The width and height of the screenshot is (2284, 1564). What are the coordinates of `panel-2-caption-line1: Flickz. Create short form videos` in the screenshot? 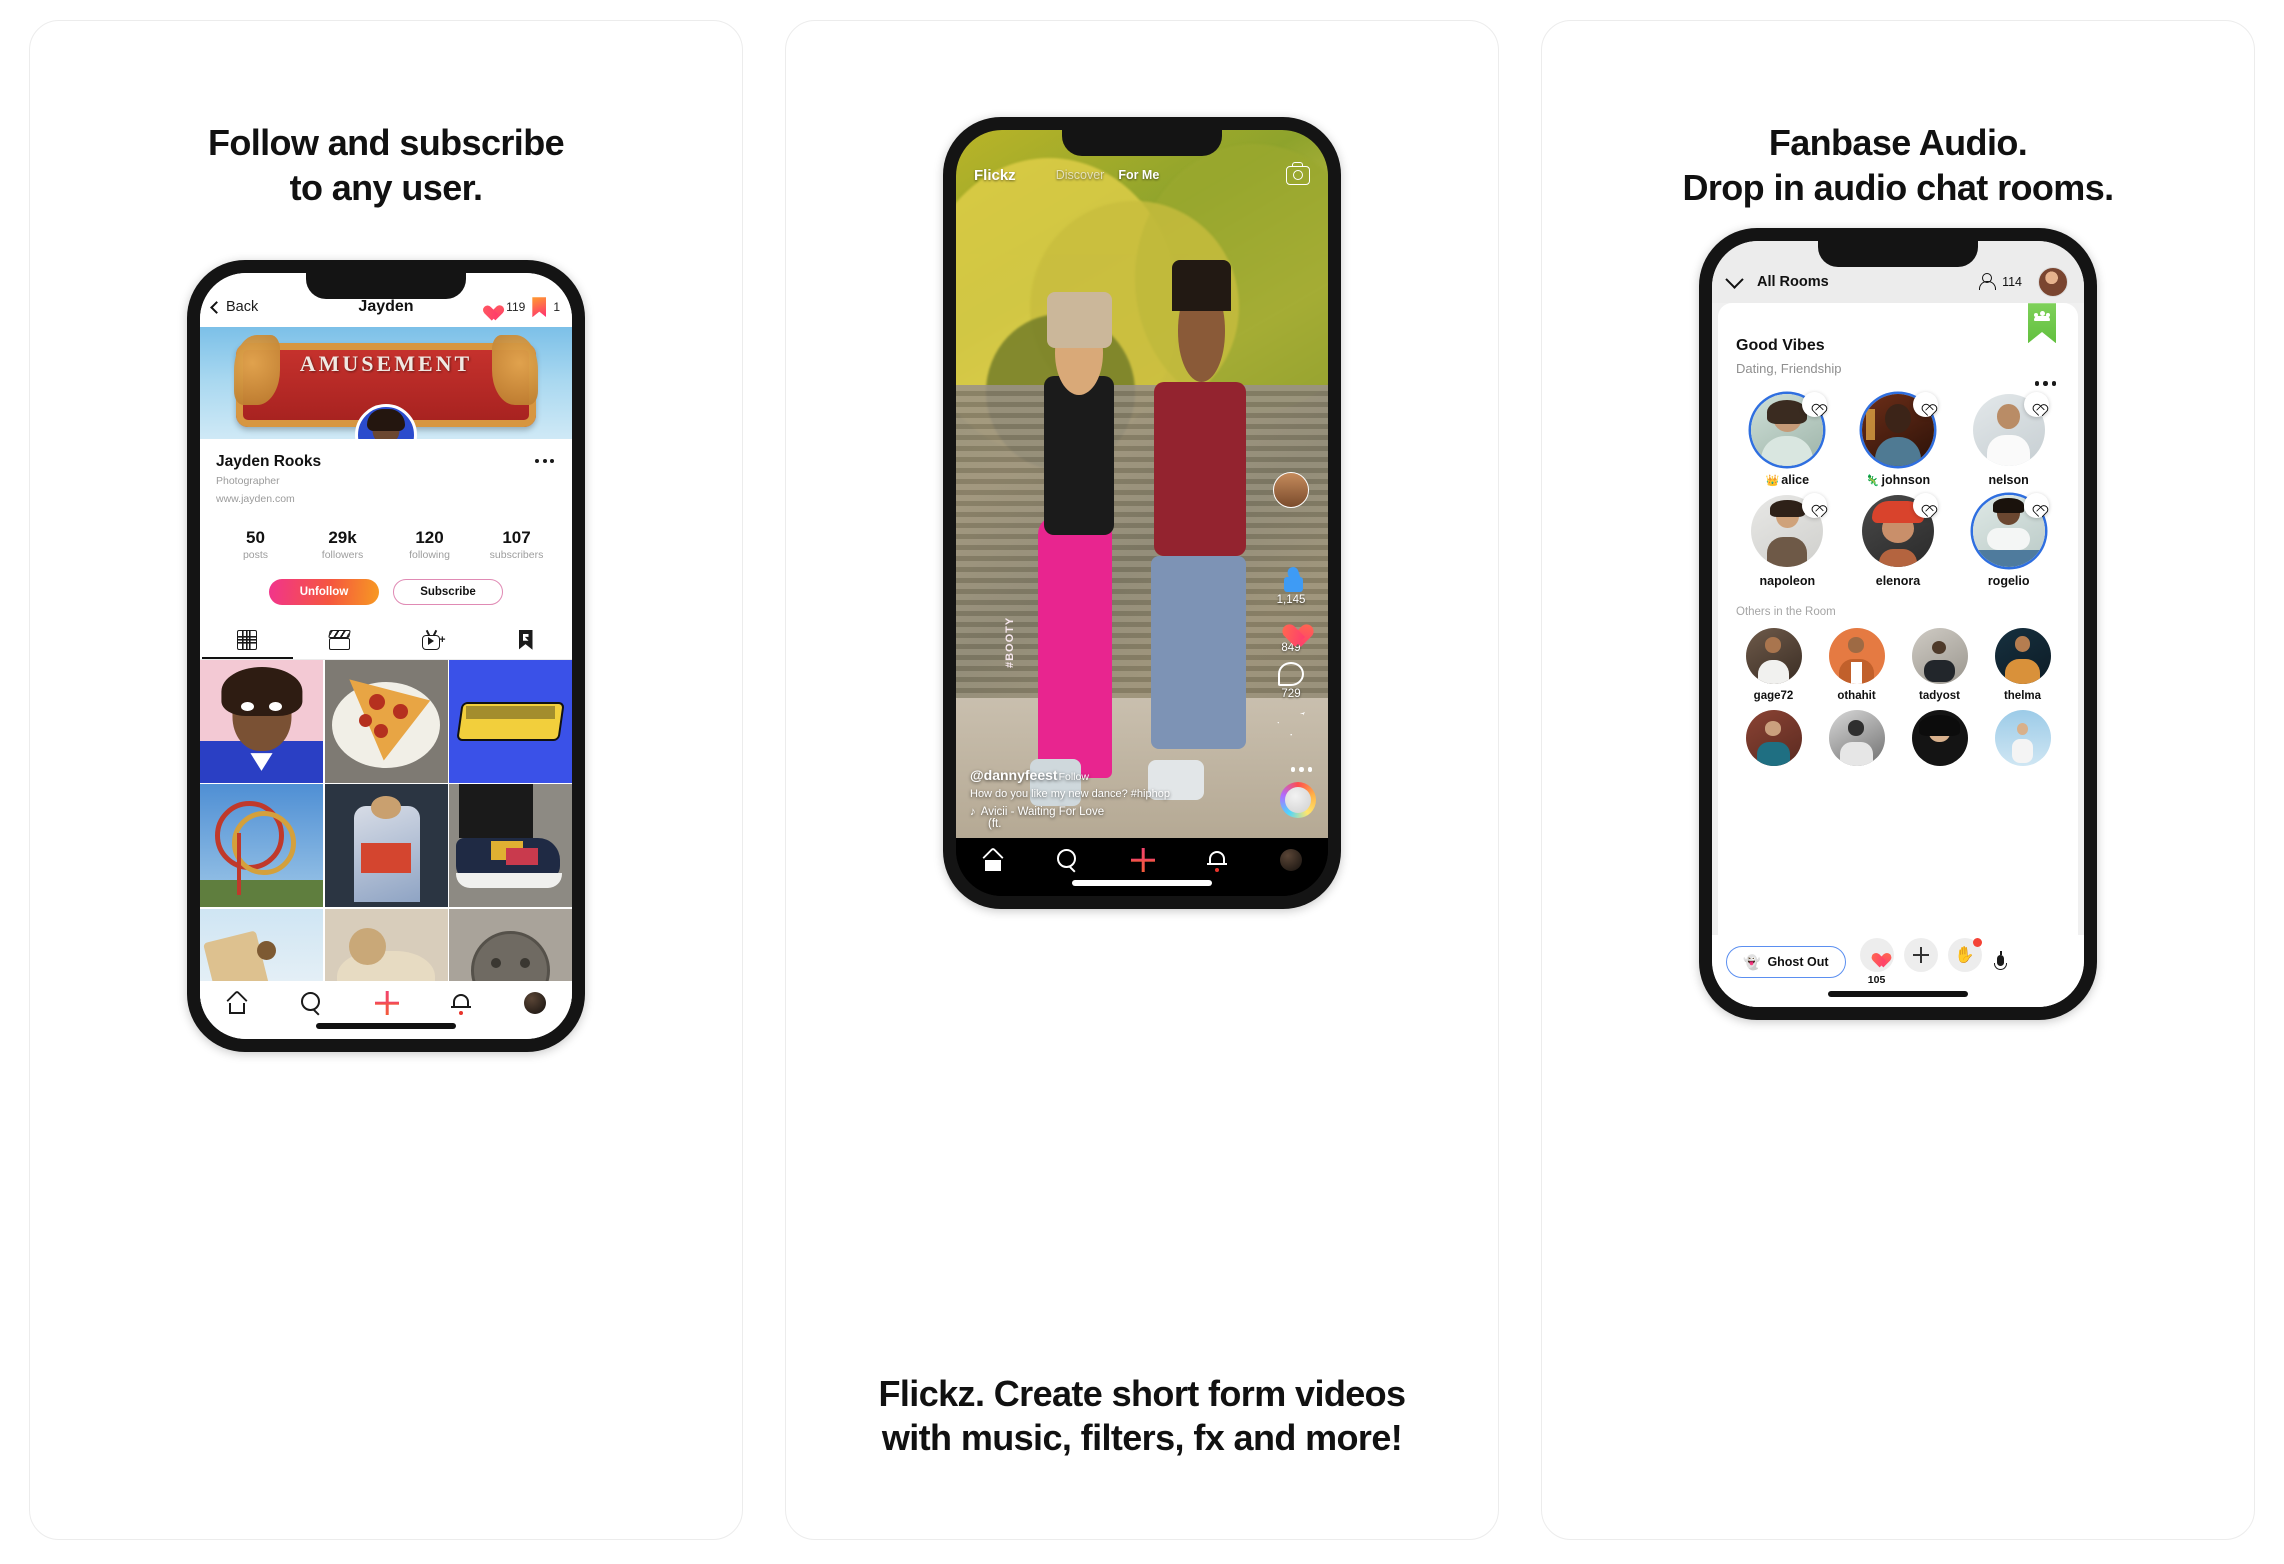 It's located at (1142, 1393).